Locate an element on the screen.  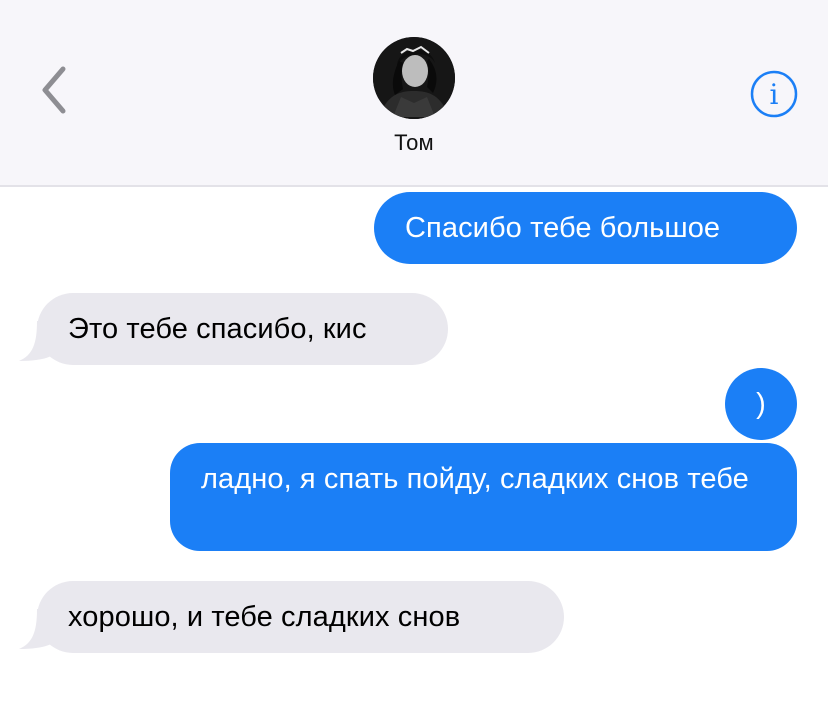
chevron-left-icon is located at coordinates (54, 90).